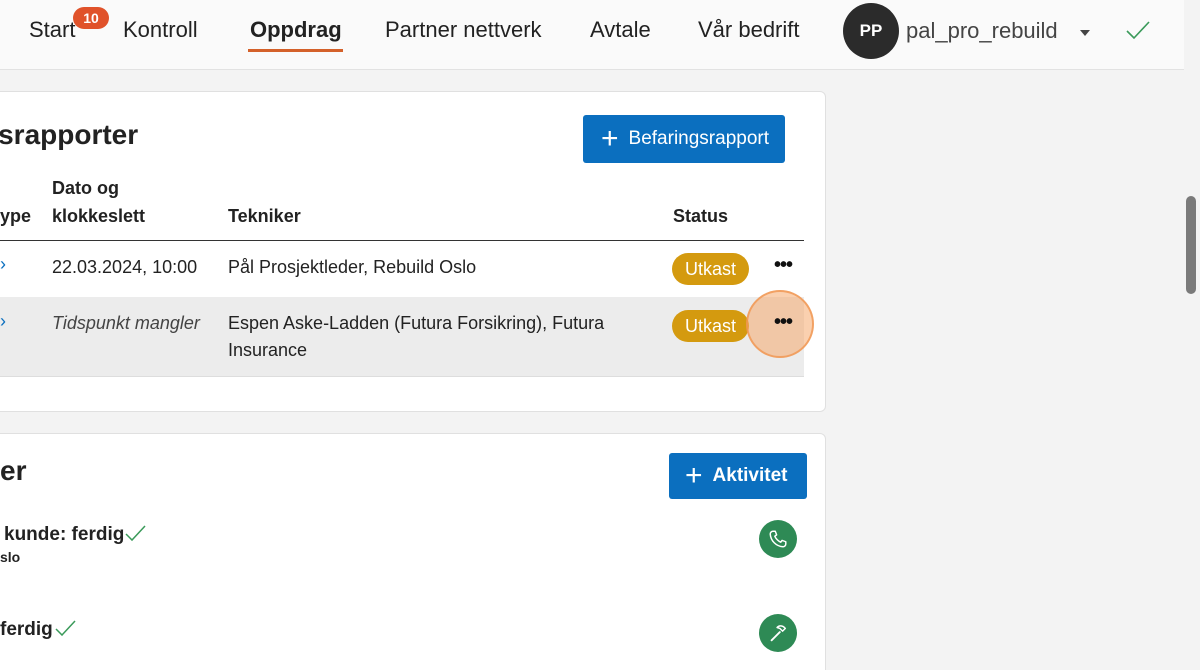 This screenshot has height=670, width=1200. I want to click on table-header-divider, so click(402, 240).